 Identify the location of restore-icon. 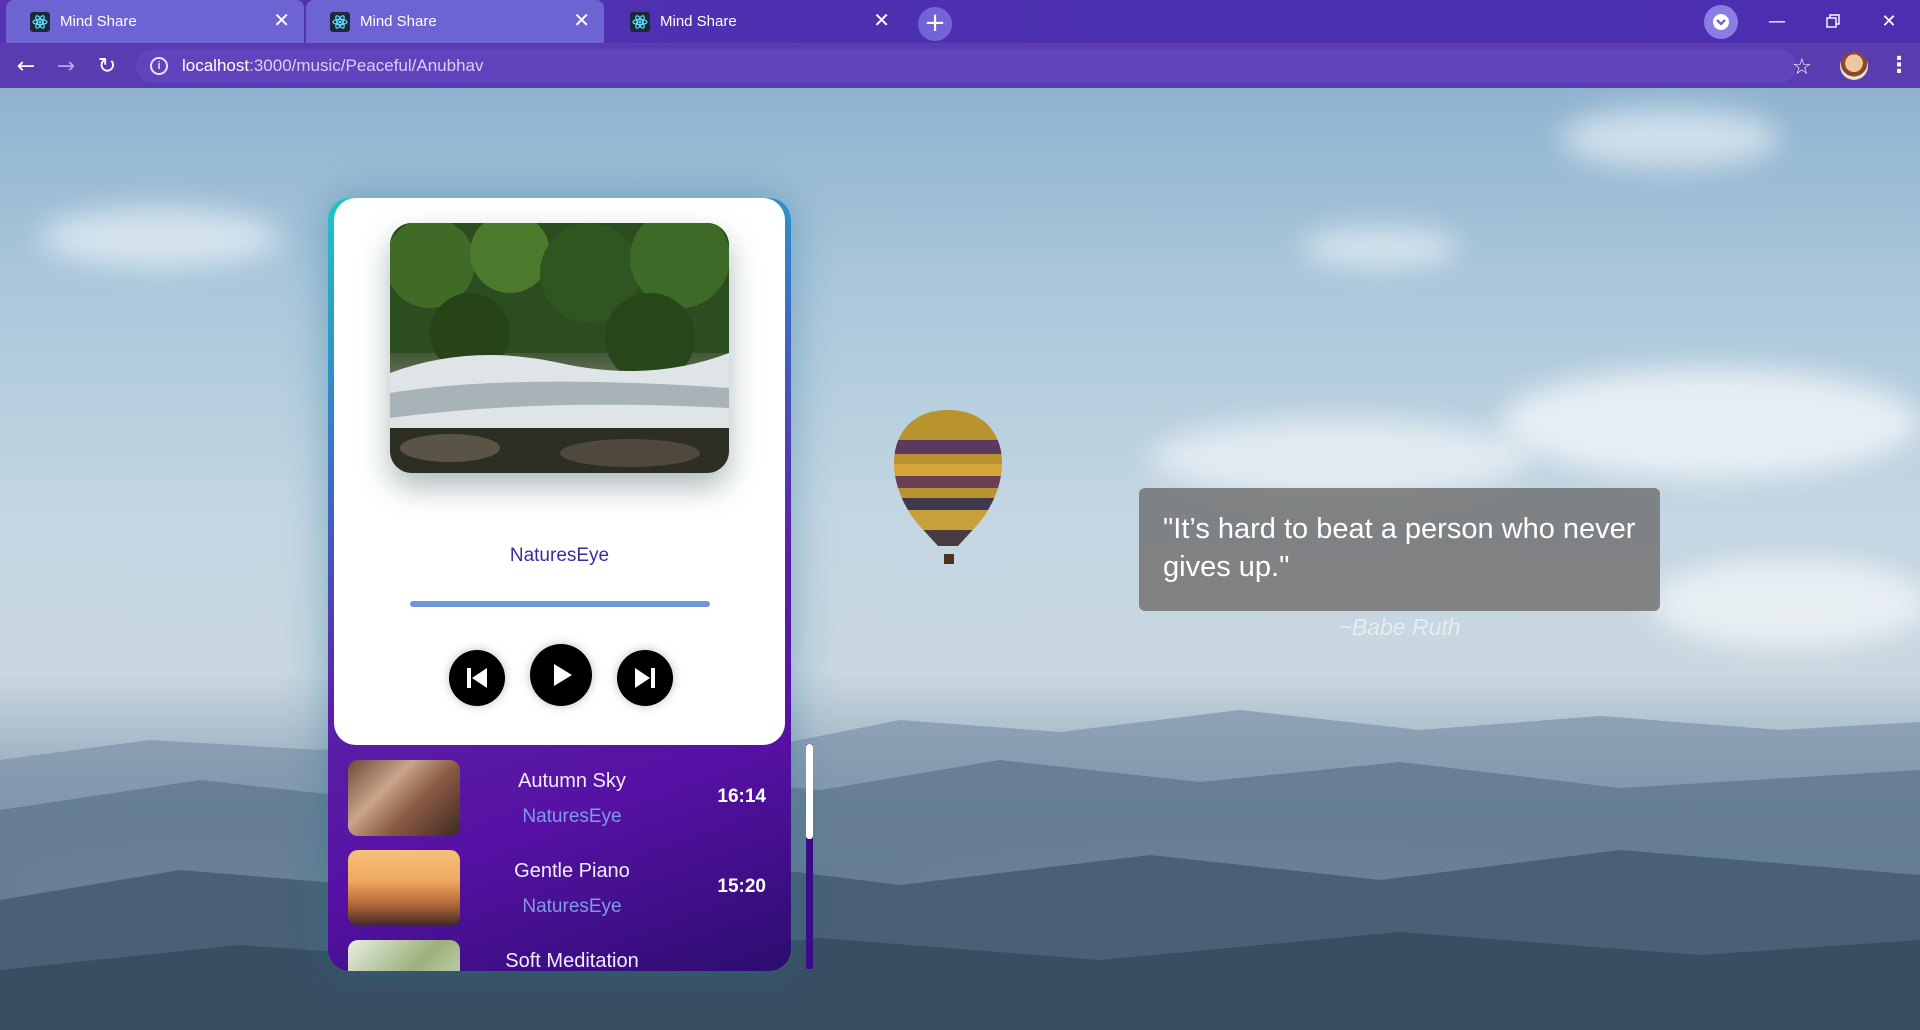
(1833, 21).